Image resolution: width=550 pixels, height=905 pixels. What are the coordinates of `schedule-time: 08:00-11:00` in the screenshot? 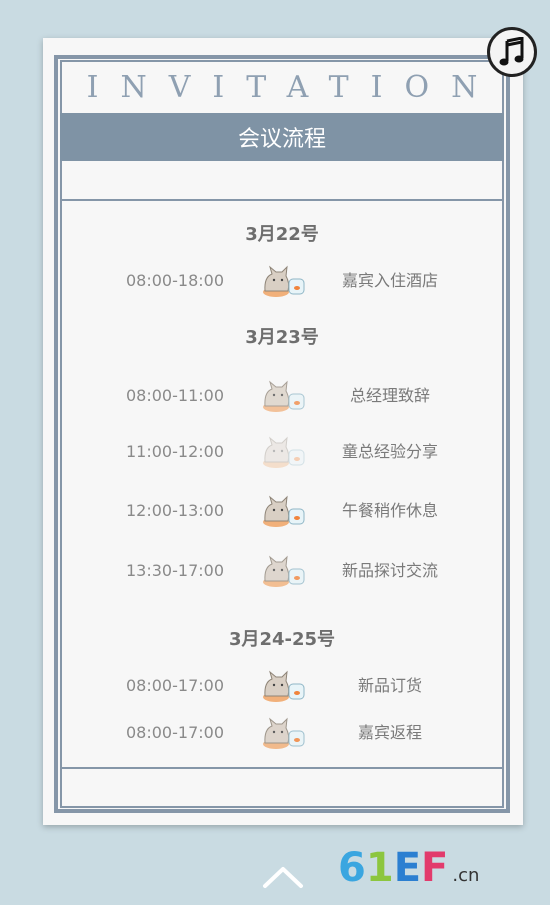 It's located at (175, 395).